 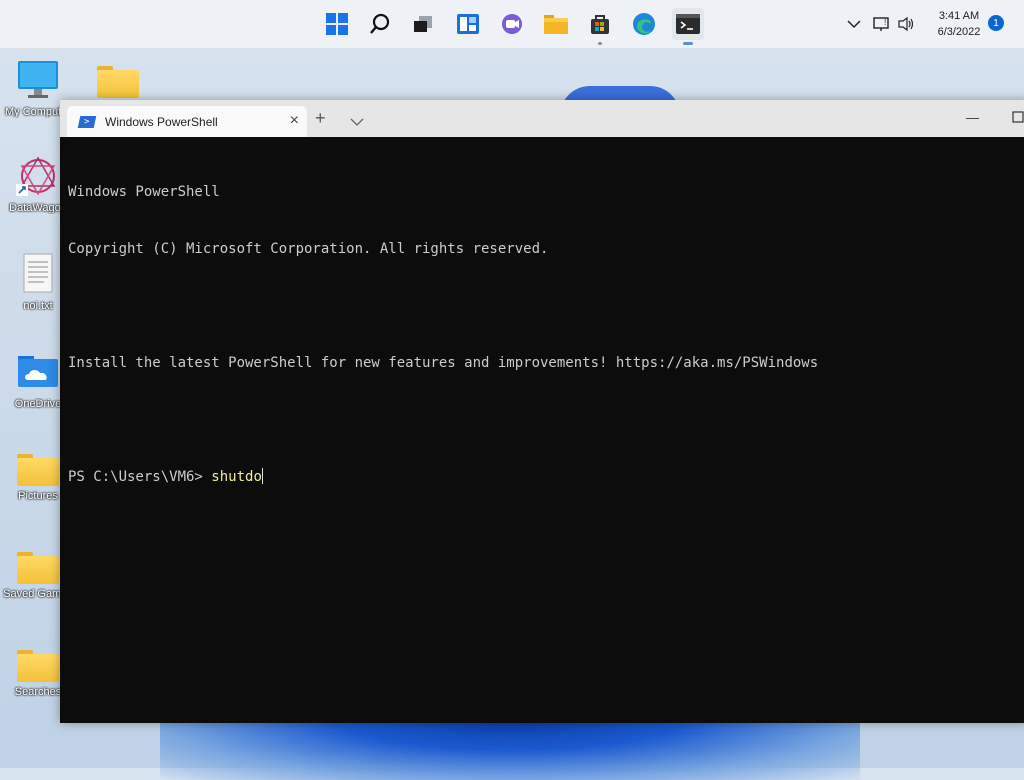 I want to click on title-bar: > Windows PowerShell × + —, so click(x=542, y=118).